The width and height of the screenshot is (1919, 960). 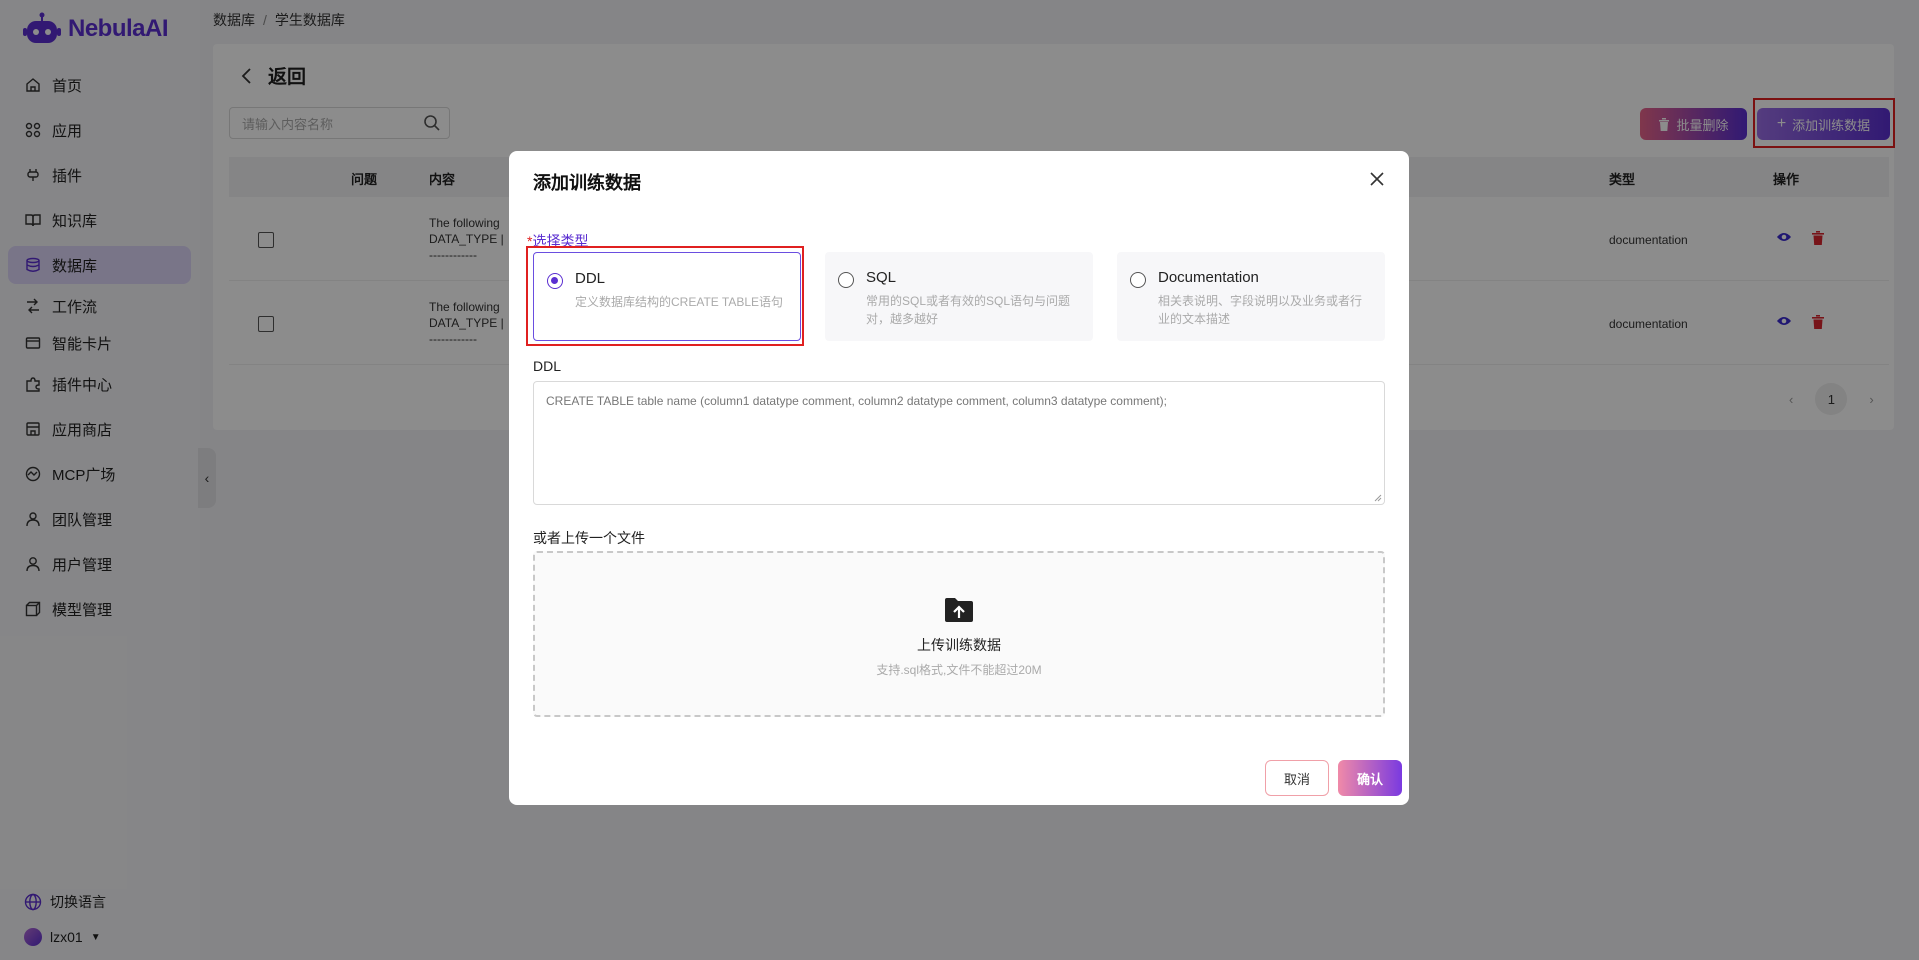 I want to click on ddl-label: DDL, so click(x=547, y=366).